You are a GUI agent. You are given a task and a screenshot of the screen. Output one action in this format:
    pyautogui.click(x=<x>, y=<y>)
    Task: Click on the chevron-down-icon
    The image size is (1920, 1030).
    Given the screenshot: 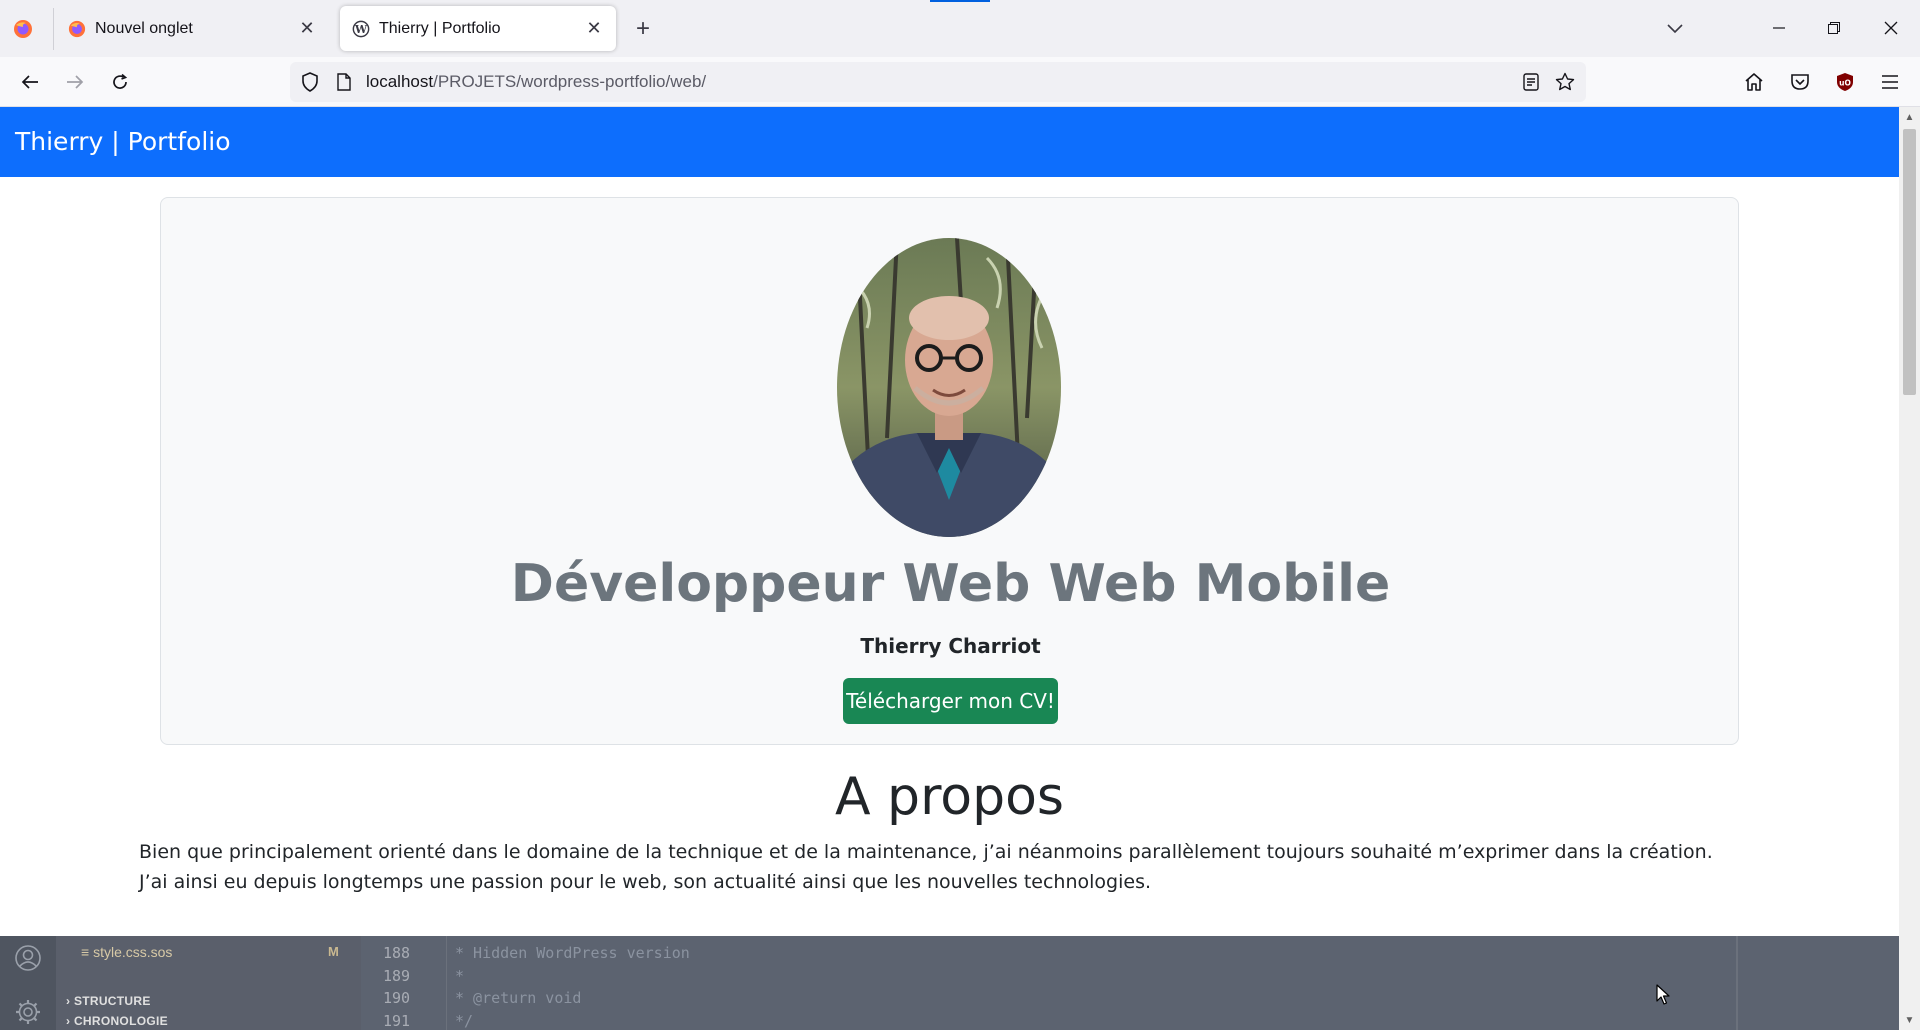 What is the action you would take?
    pyautogui.click(x=1675, y=29)
    